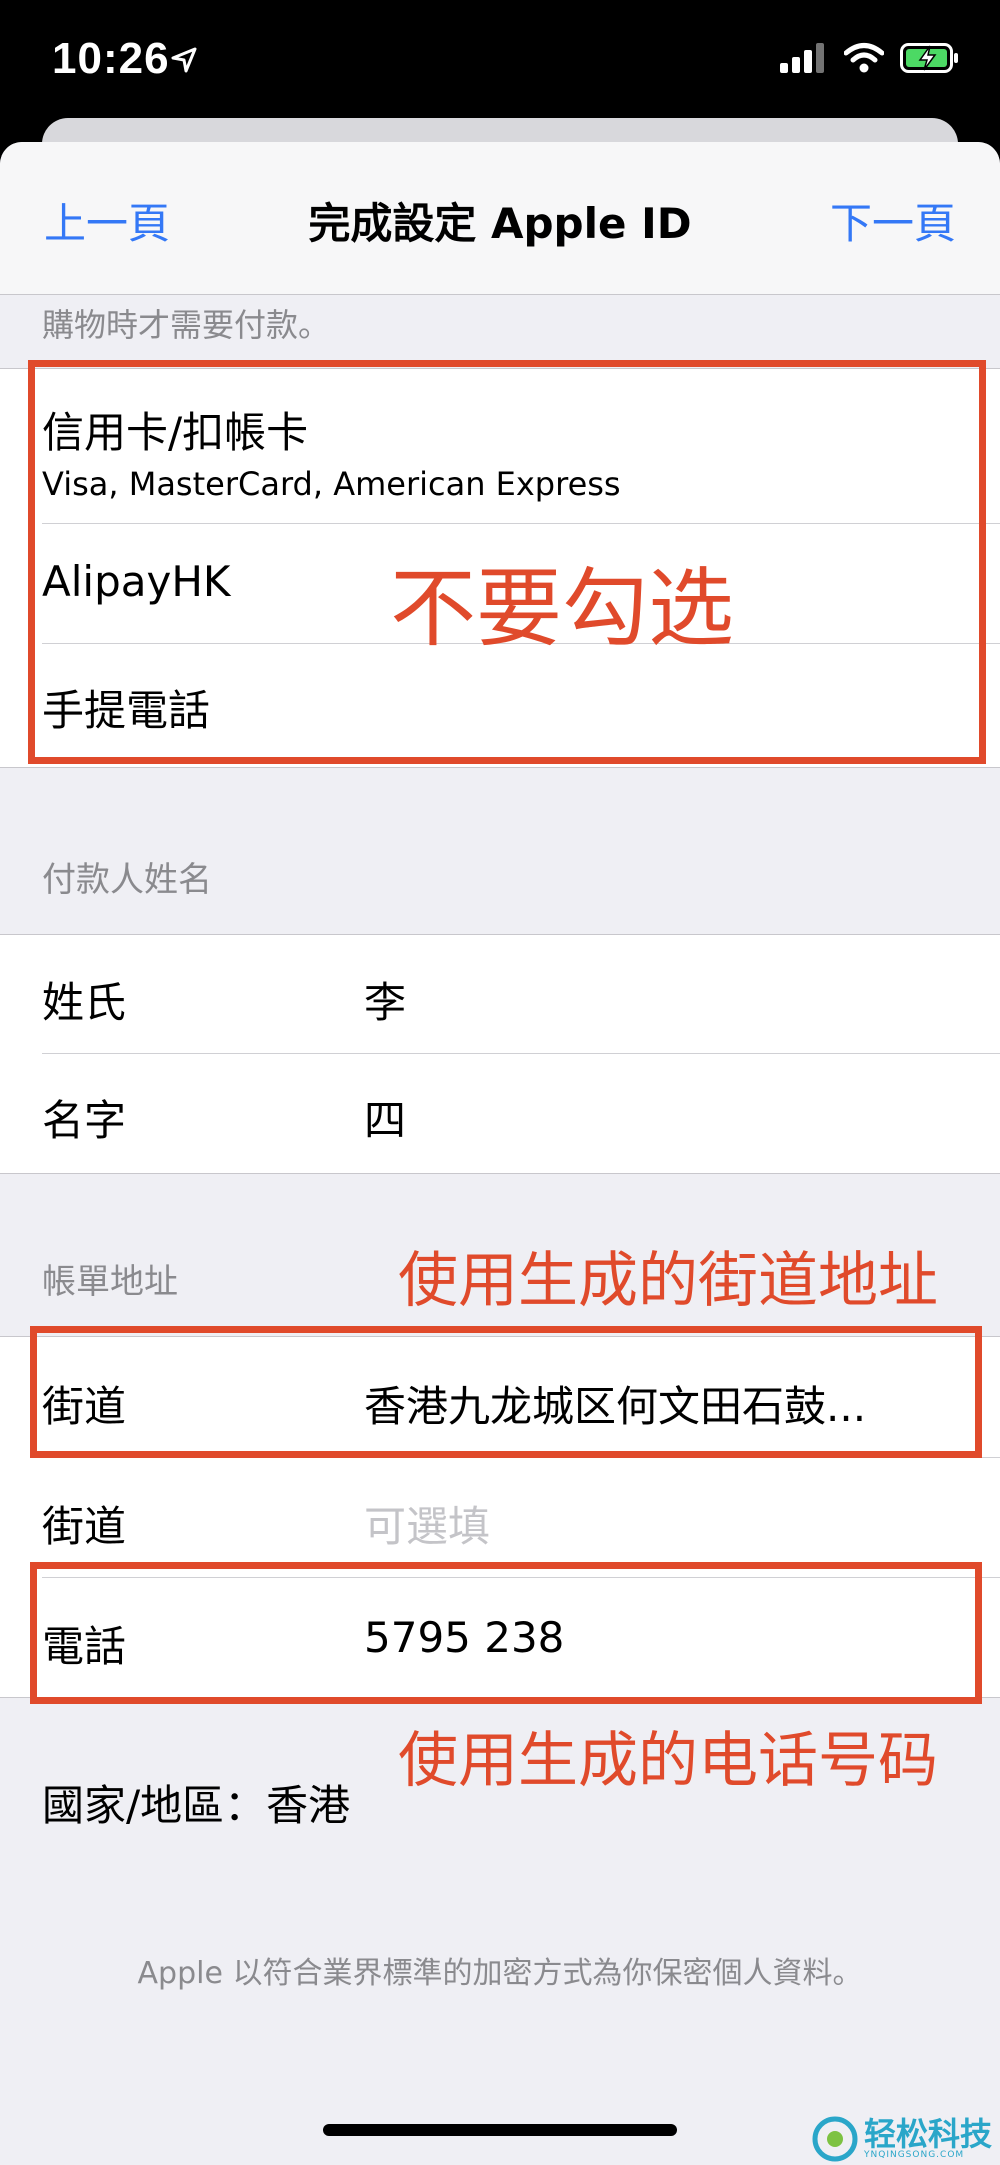 The image size is (1000, 2165). What do you see at coordinates (385, 1117) in the screenshot?
I see `first-name-field: 四` at bounding box center [385, 1117].